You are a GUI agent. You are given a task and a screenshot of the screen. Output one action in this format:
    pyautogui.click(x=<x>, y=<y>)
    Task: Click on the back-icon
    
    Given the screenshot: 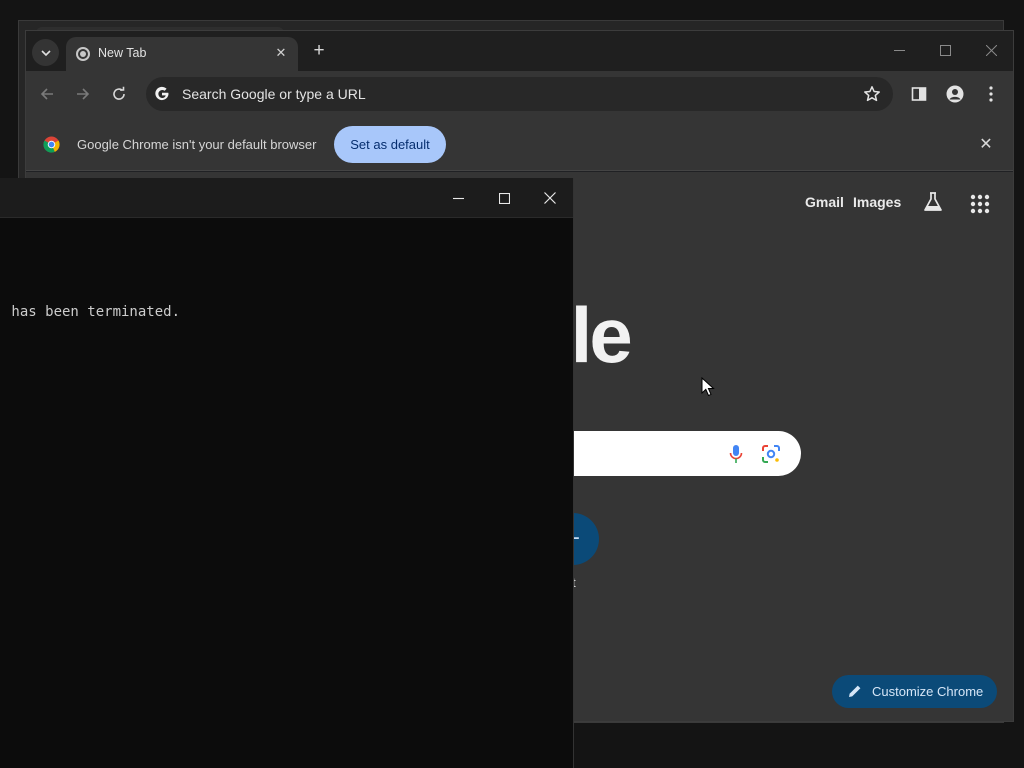 What is the action you would take?
    pyautogui.click(x=46, y=94)
    